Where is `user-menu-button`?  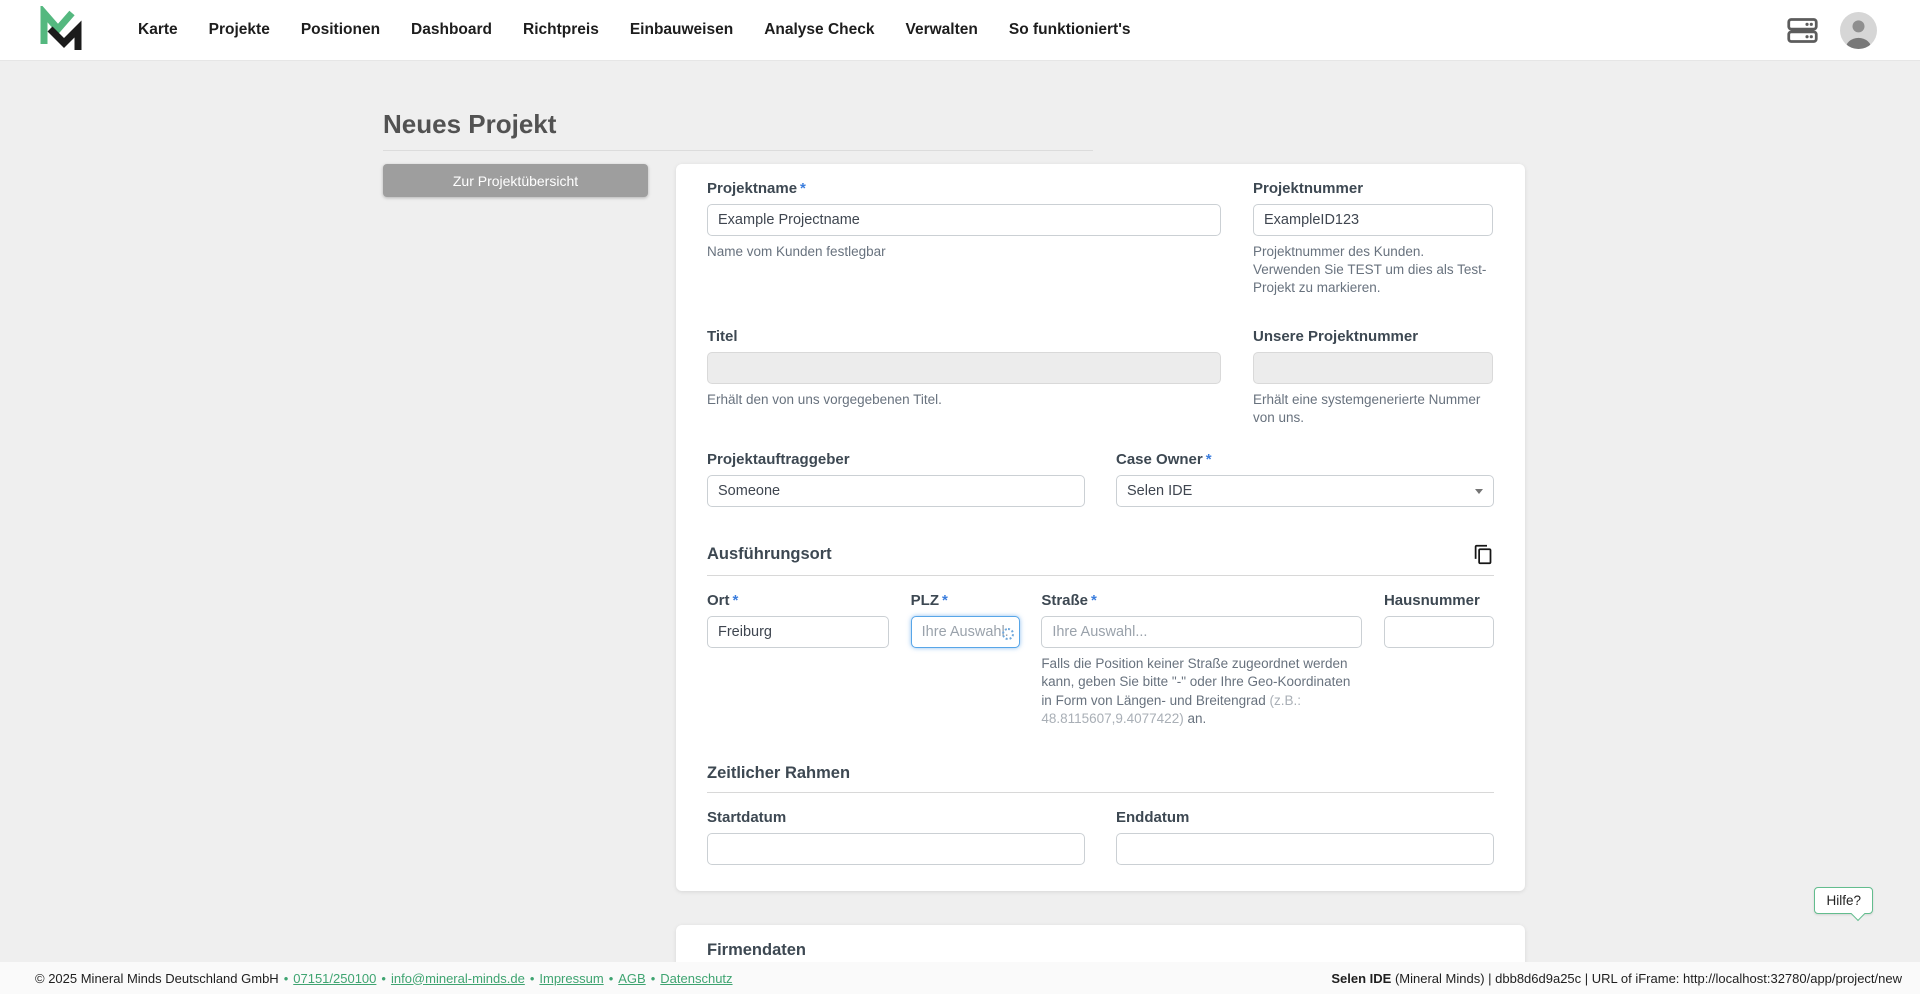
user-menu-button is located at coordinates (1858, 30).